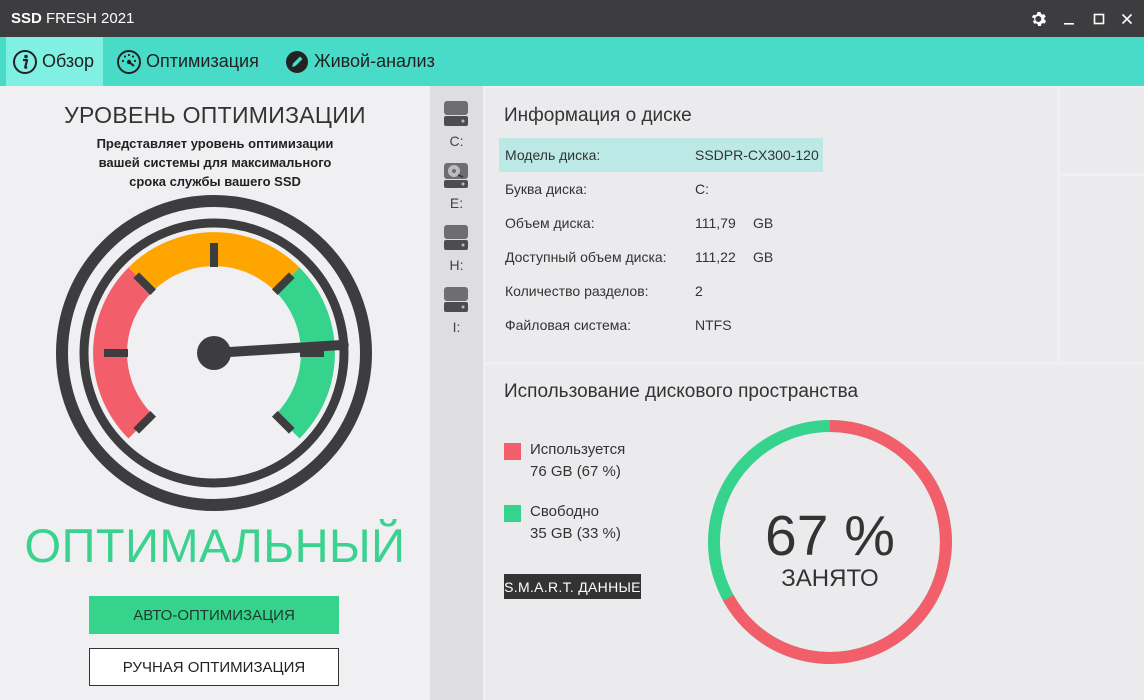 Image resolution: width=1144 pixels, height=700 pixels. I want to click on info-row-model: Модель диска: SSDPR-CX300-120, so click(661, 155).